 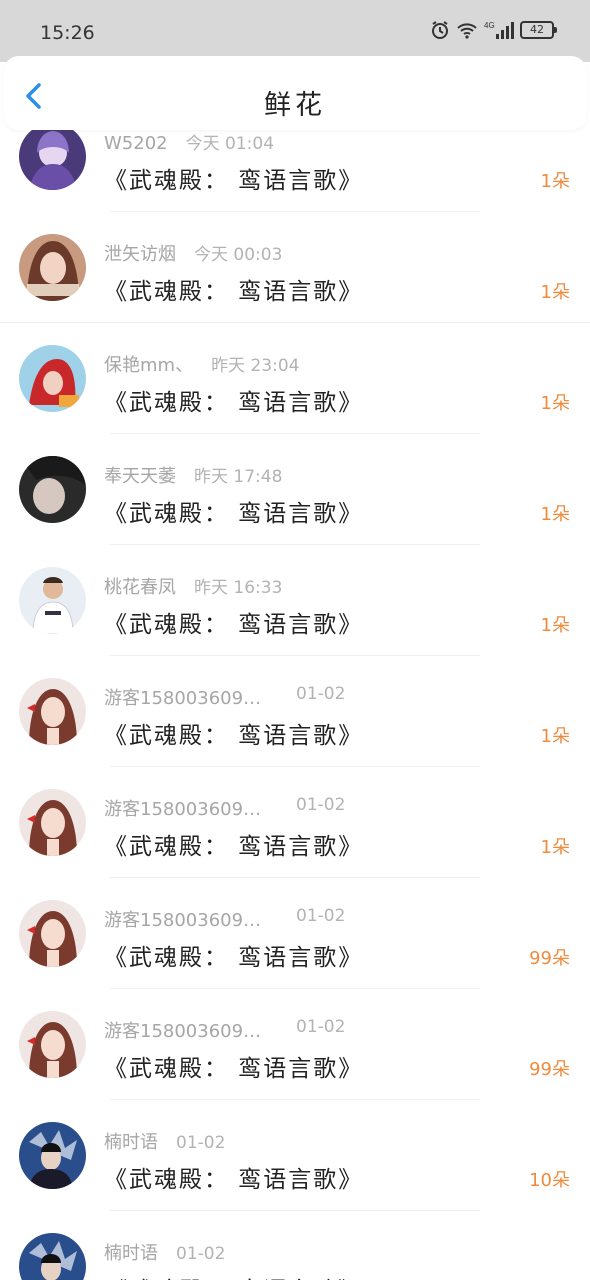 I want to click on alarm-icon, so click(x=440, y=30).